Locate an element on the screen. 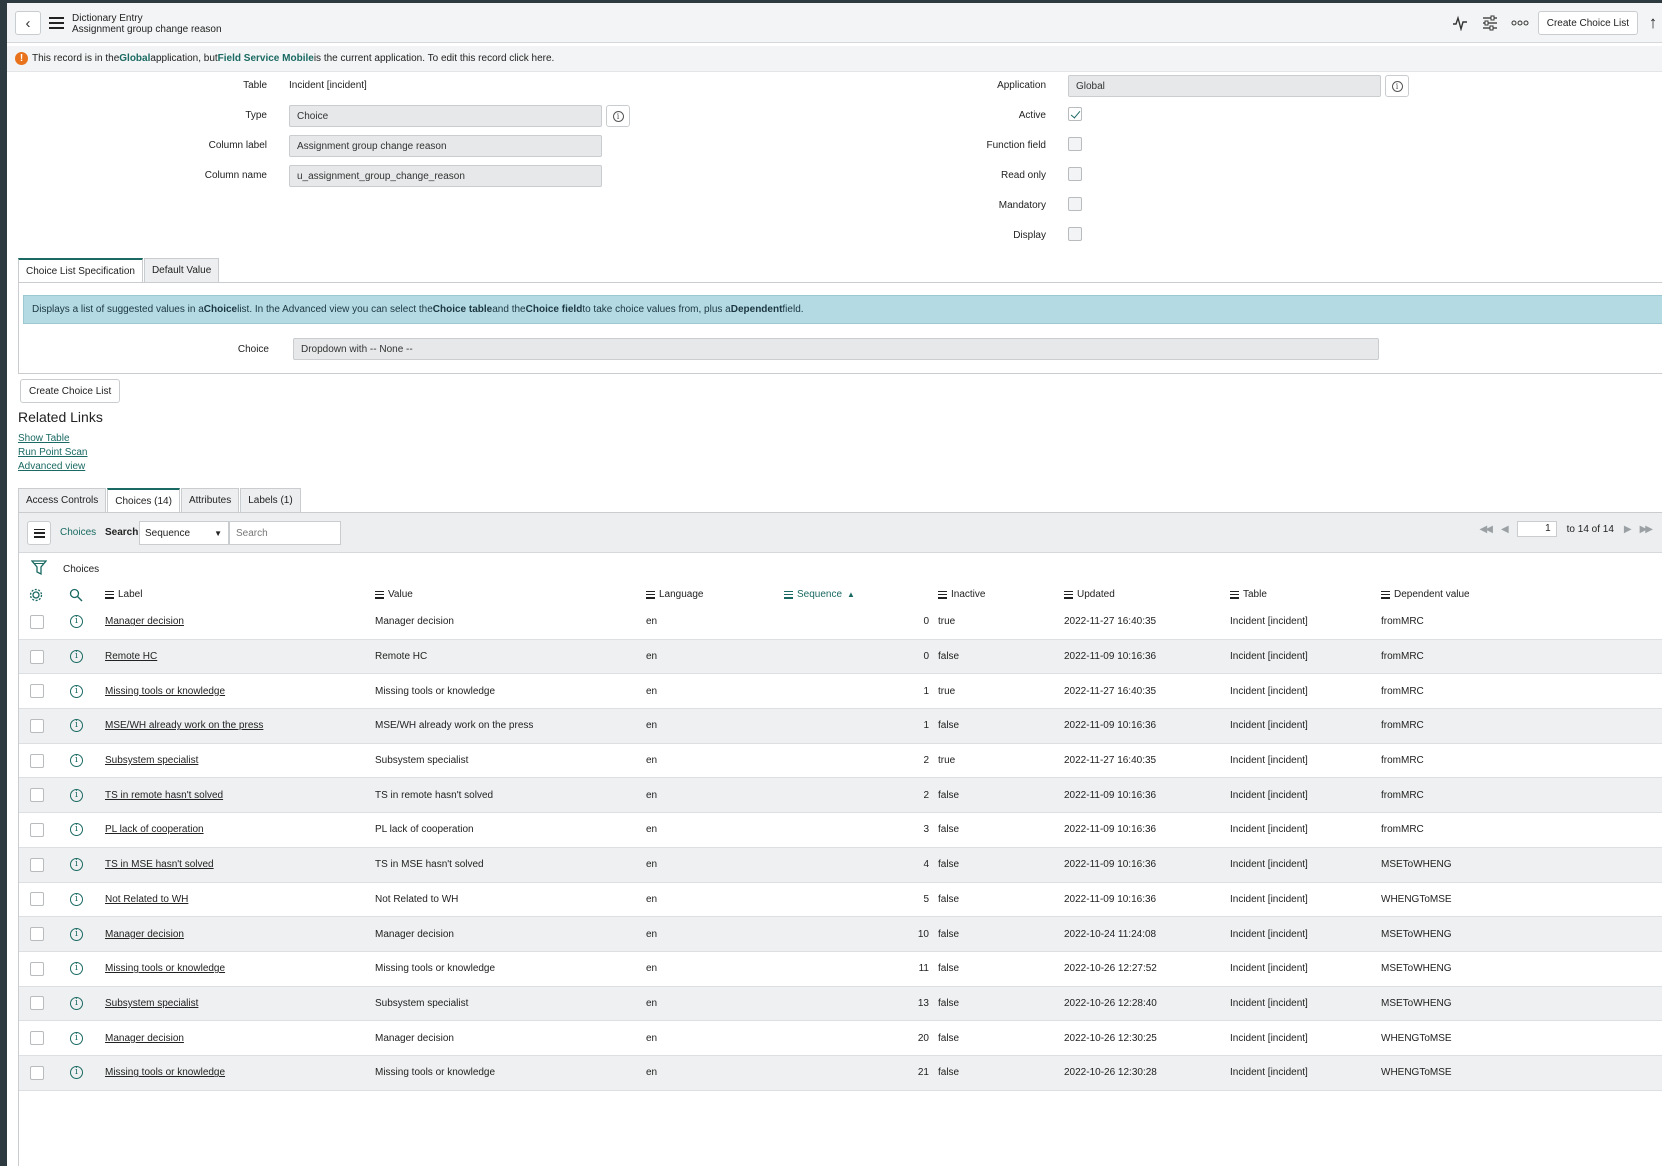 The height and width of the screenshot is (1166, 1662). application-field: Global is located at coordinates (1224, 86).